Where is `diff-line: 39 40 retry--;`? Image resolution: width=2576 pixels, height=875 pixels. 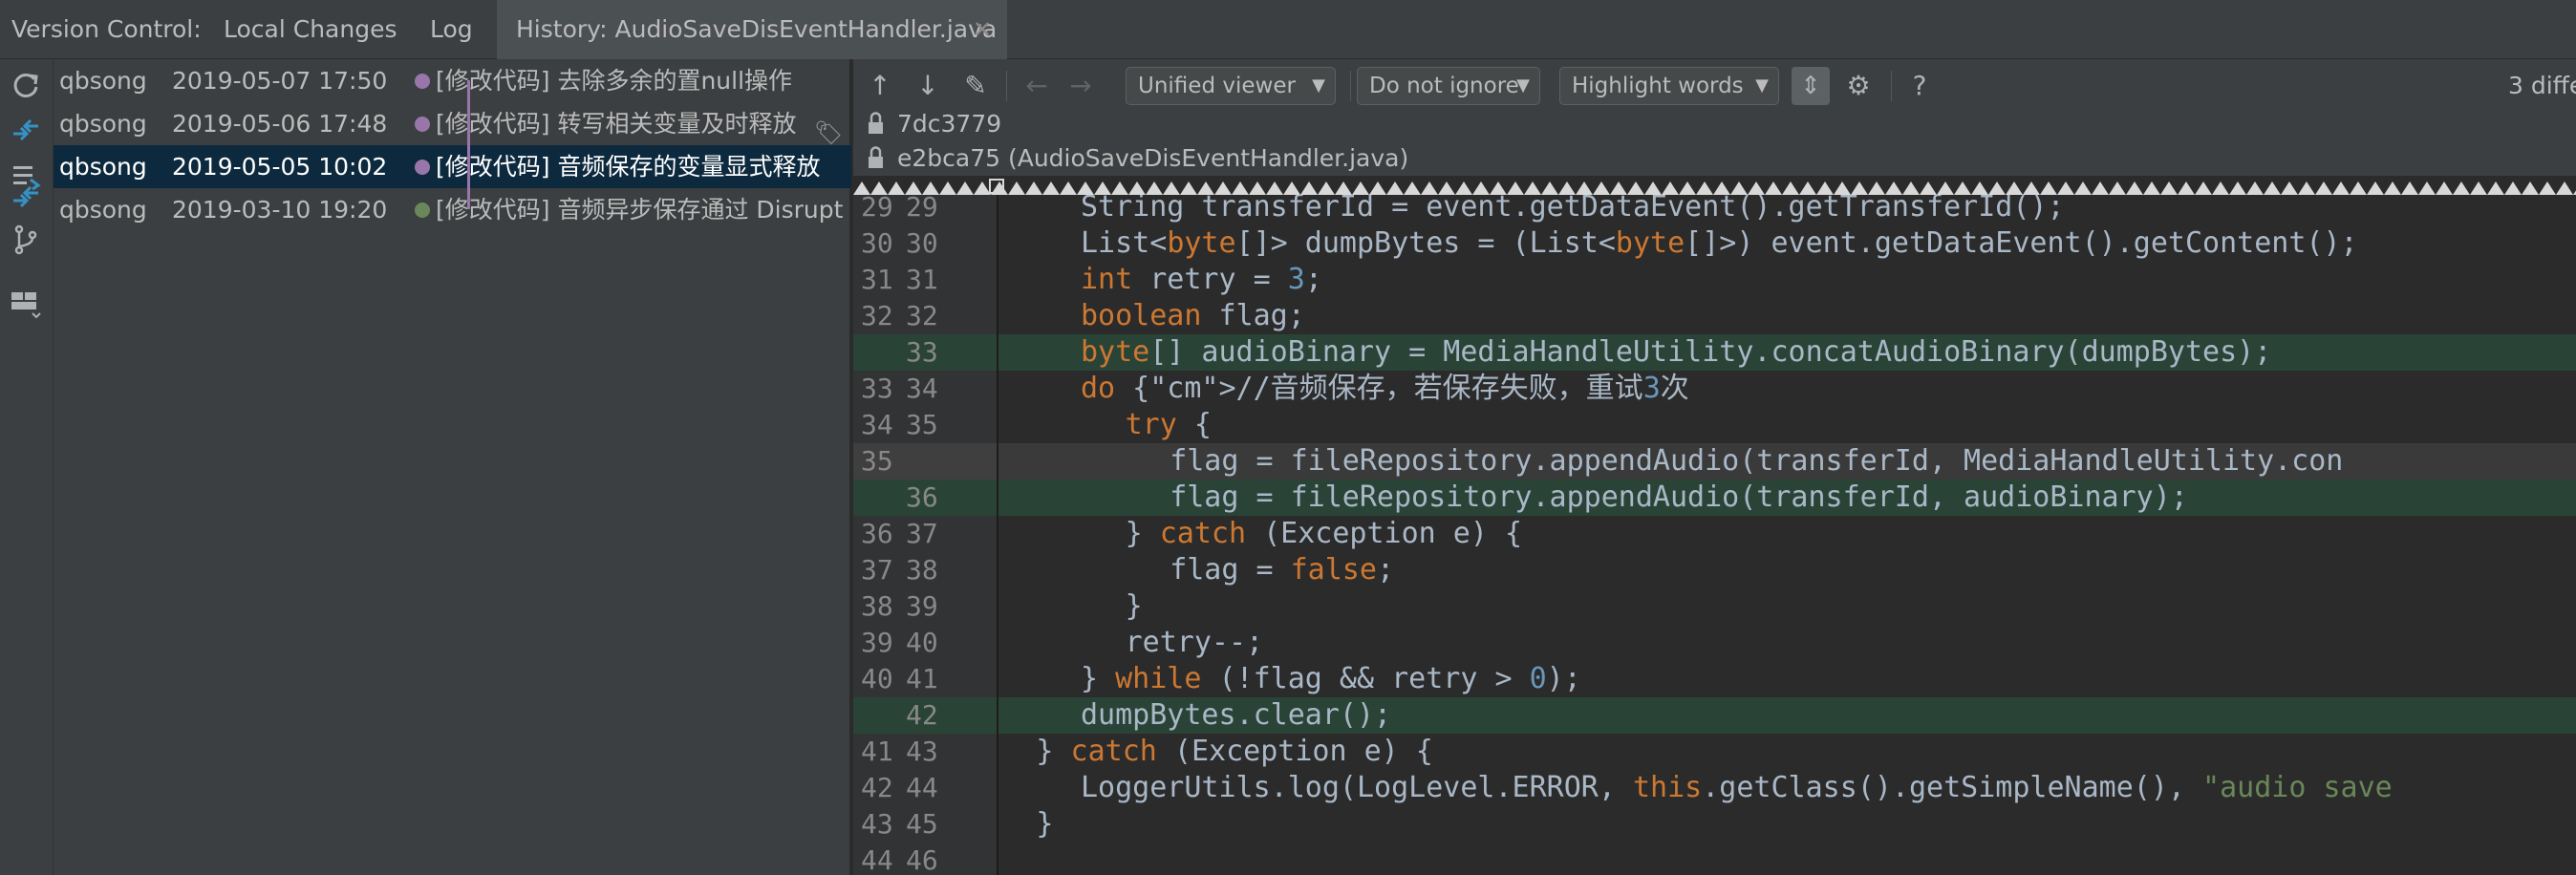
diff-line: 39 40 retry--; is located at coordinates (1714, 643).